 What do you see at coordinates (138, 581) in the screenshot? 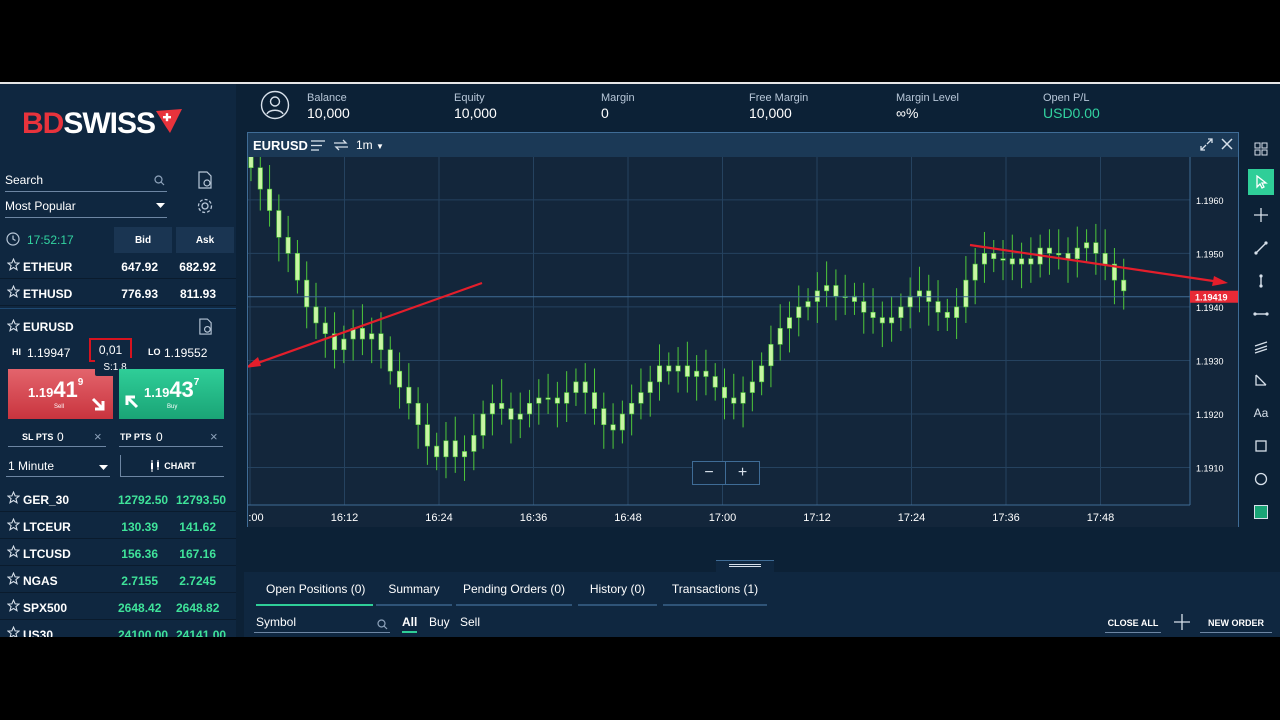
I see `bid-price: 2.7155` at bounding box center [138, 581].